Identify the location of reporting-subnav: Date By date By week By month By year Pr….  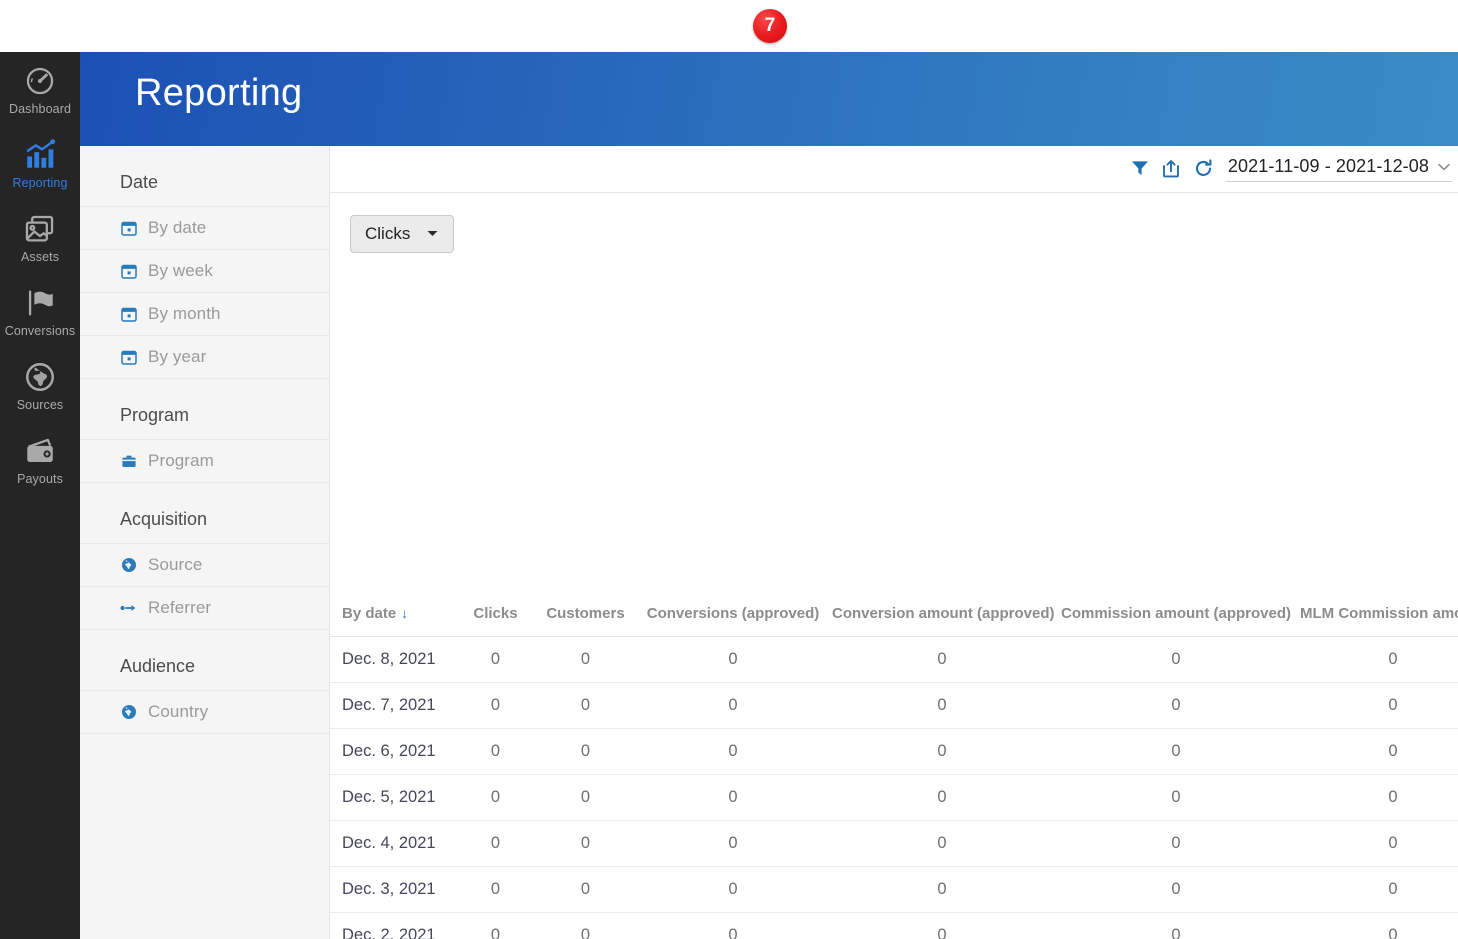
(205, 542).